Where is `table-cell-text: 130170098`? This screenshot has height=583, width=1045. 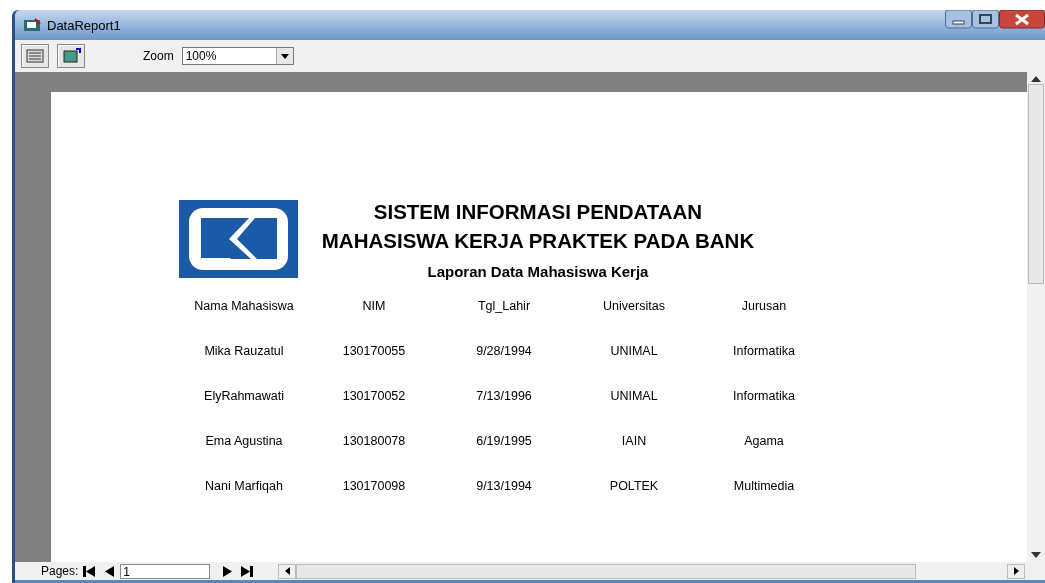
table-cell-text: 130170098 is located at coordinates (374, 487).